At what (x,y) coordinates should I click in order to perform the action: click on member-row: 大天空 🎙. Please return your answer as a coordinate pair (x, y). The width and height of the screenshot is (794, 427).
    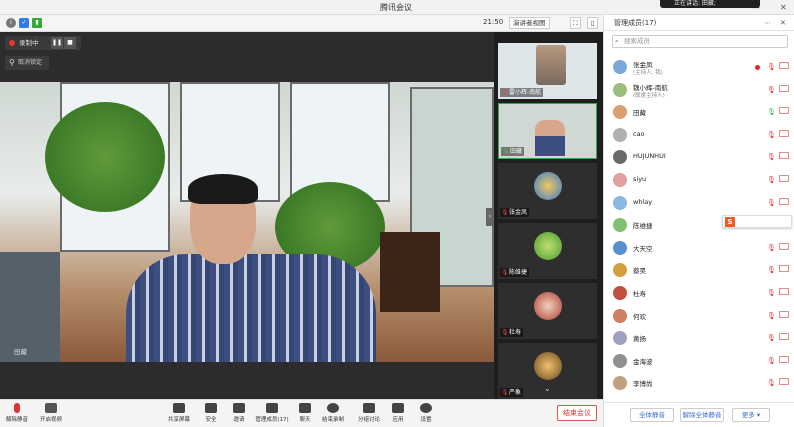
    Looking at the image, I should click on (699, 249).